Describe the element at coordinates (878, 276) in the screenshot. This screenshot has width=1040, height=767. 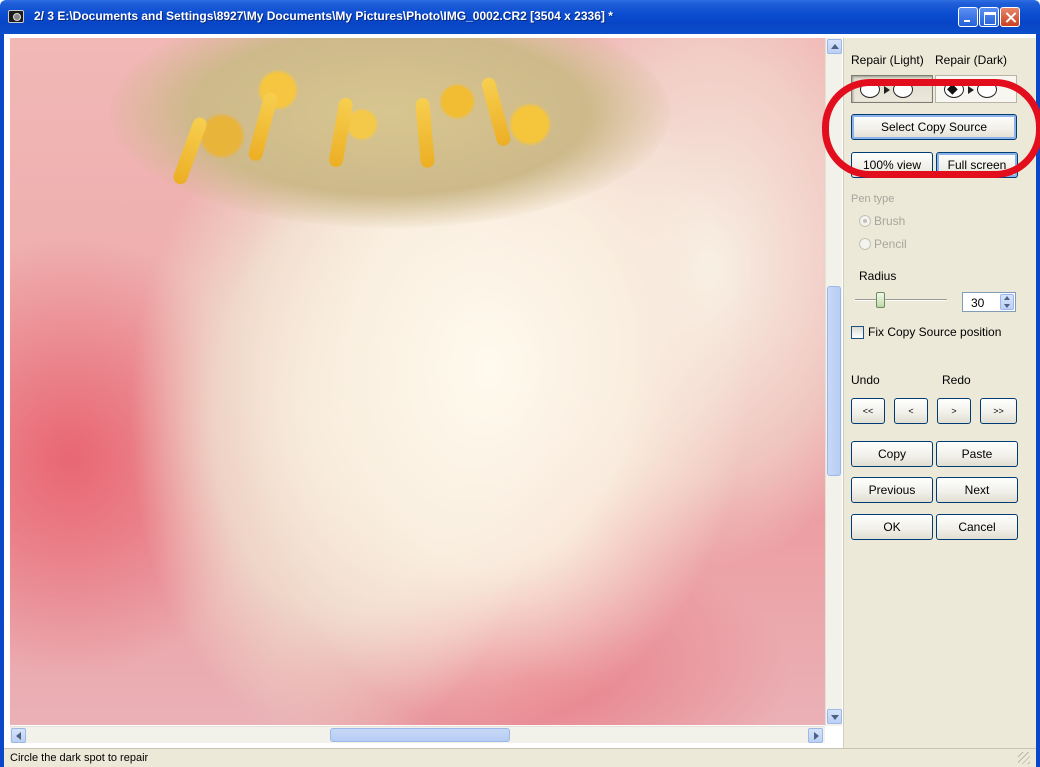
I see `radius-label: Radius` at that location.